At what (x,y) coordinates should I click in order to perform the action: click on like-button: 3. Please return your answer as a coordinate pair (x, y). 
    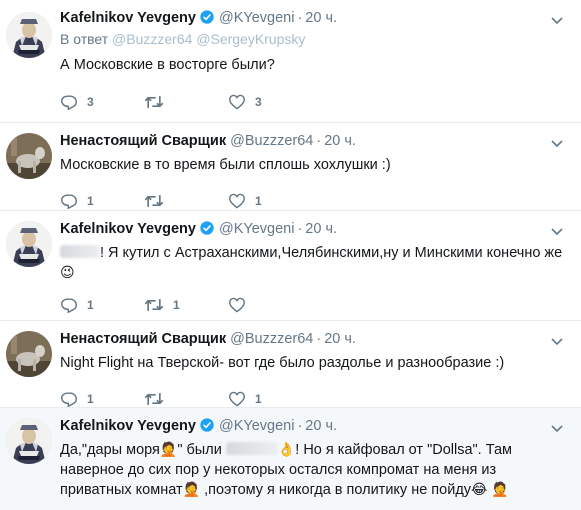
    Looking at the image, I should click on (270, 102).